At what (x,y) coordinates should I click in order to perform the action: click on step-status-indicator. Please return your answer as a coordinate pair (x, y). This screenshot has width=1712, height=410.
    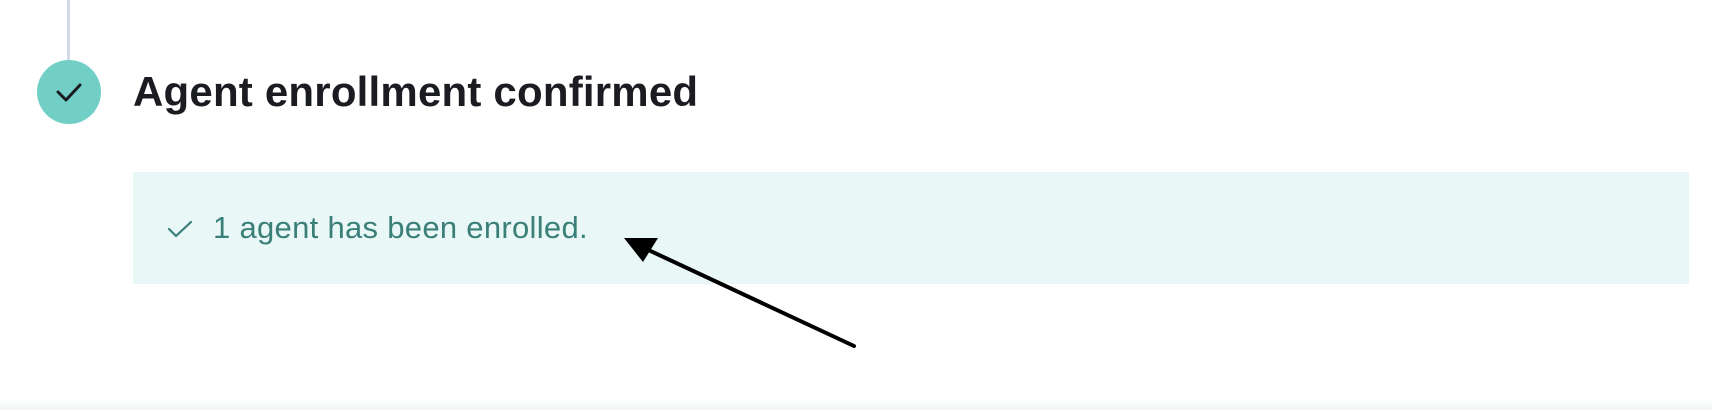
    Looking at the image, I should click on (69, 92).